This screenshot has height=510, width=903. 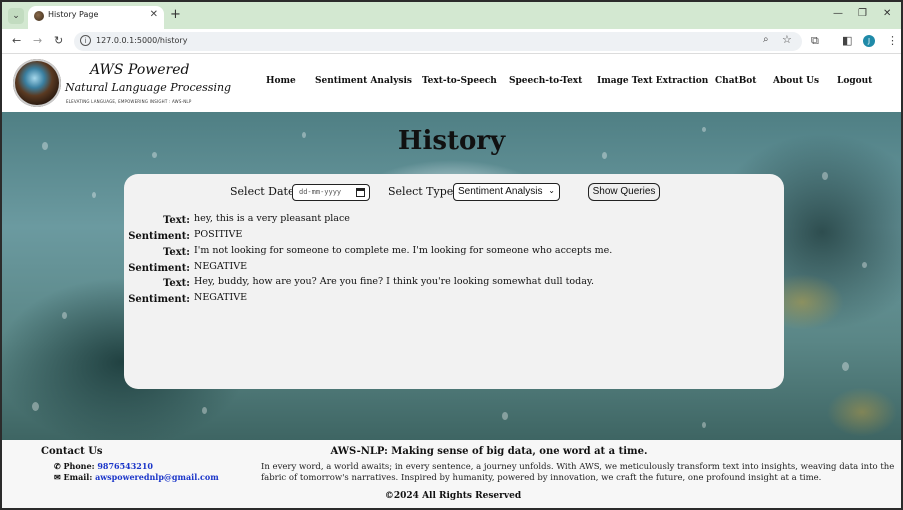 I want to click on result-text-row: Text: hey, this is a very pleasant place, so click(x=454, y=220).